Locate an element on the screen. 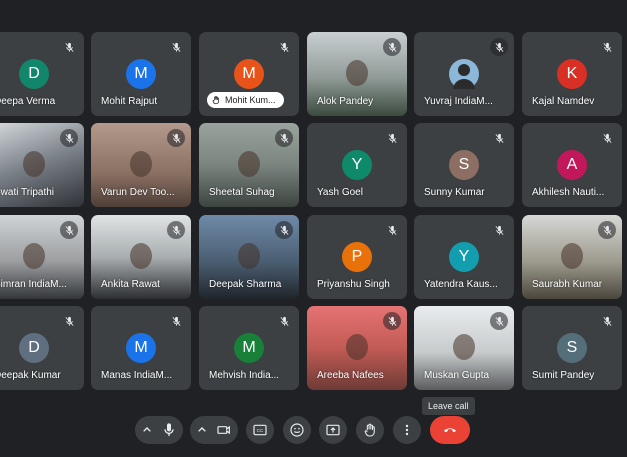 This screenshot has height=457, width=627. participant-name: Areeba Nafees is located at coordinates (350, 375).